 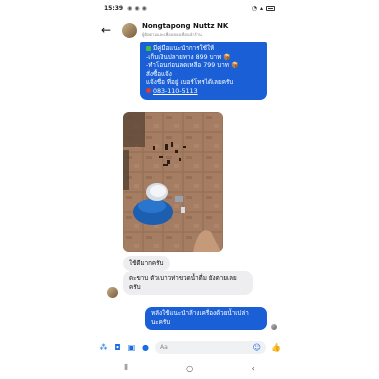 I want to click on promo-phone-line: 083-110-5113, so click(x=203, y=92).